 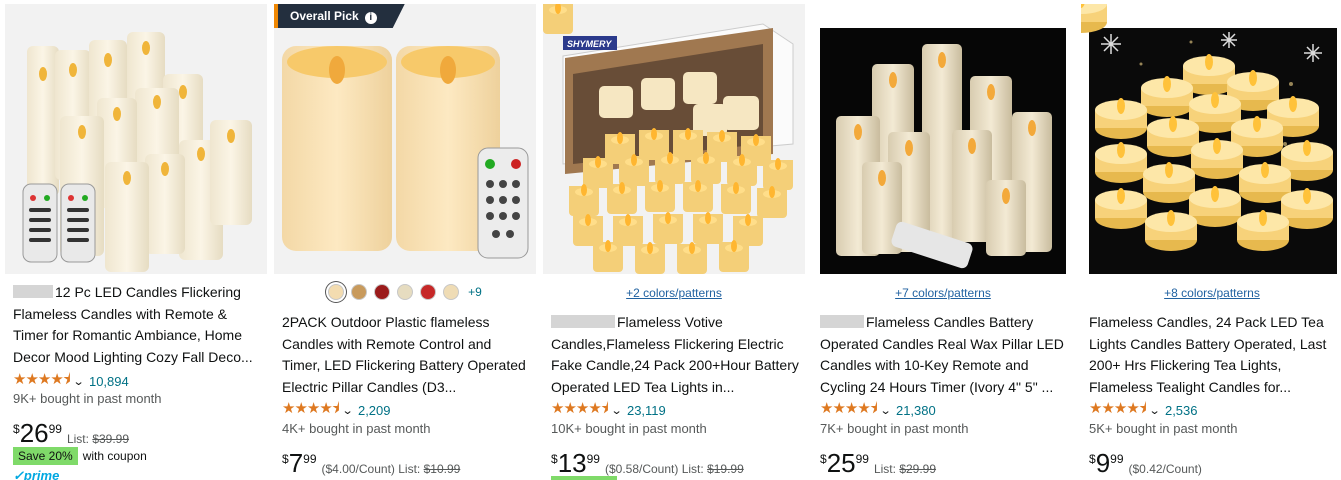 I want to click on coupon-badge: Save 20%, so click(x=45, y=456).